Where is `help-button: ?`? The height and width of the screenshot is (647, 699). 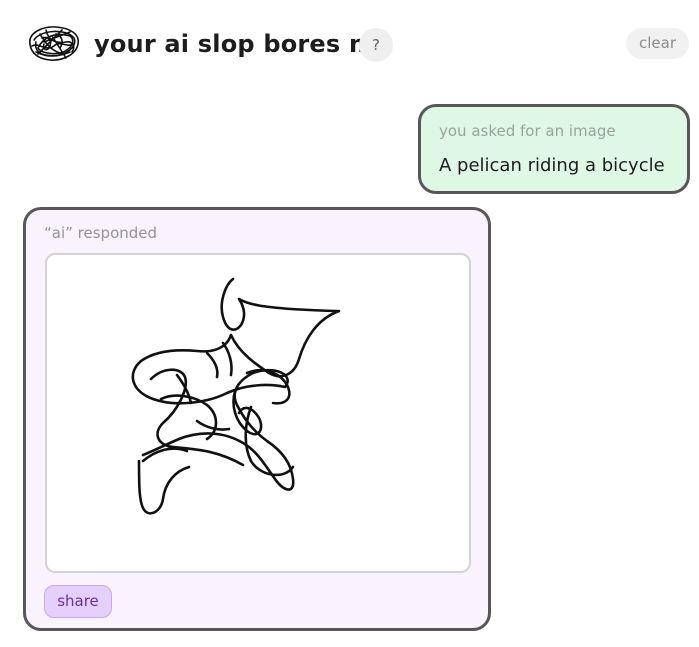
help-button: ? is located at coordinates (376, 45).